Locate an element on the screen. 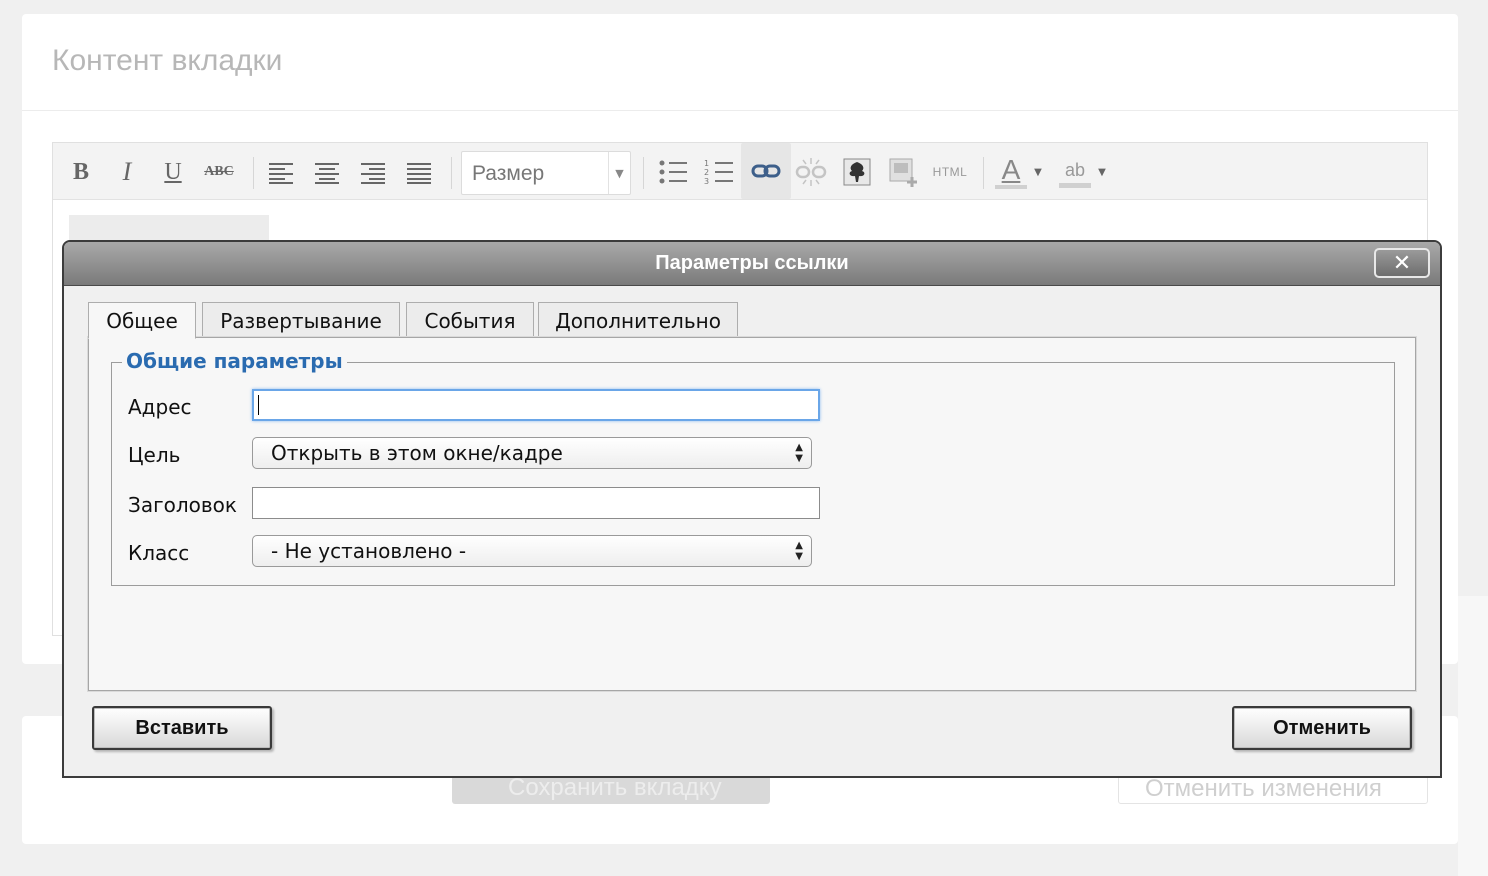  target-select: Открыть в этом окне/кадре ▲ ▼ is located at coordinates (532, 453).